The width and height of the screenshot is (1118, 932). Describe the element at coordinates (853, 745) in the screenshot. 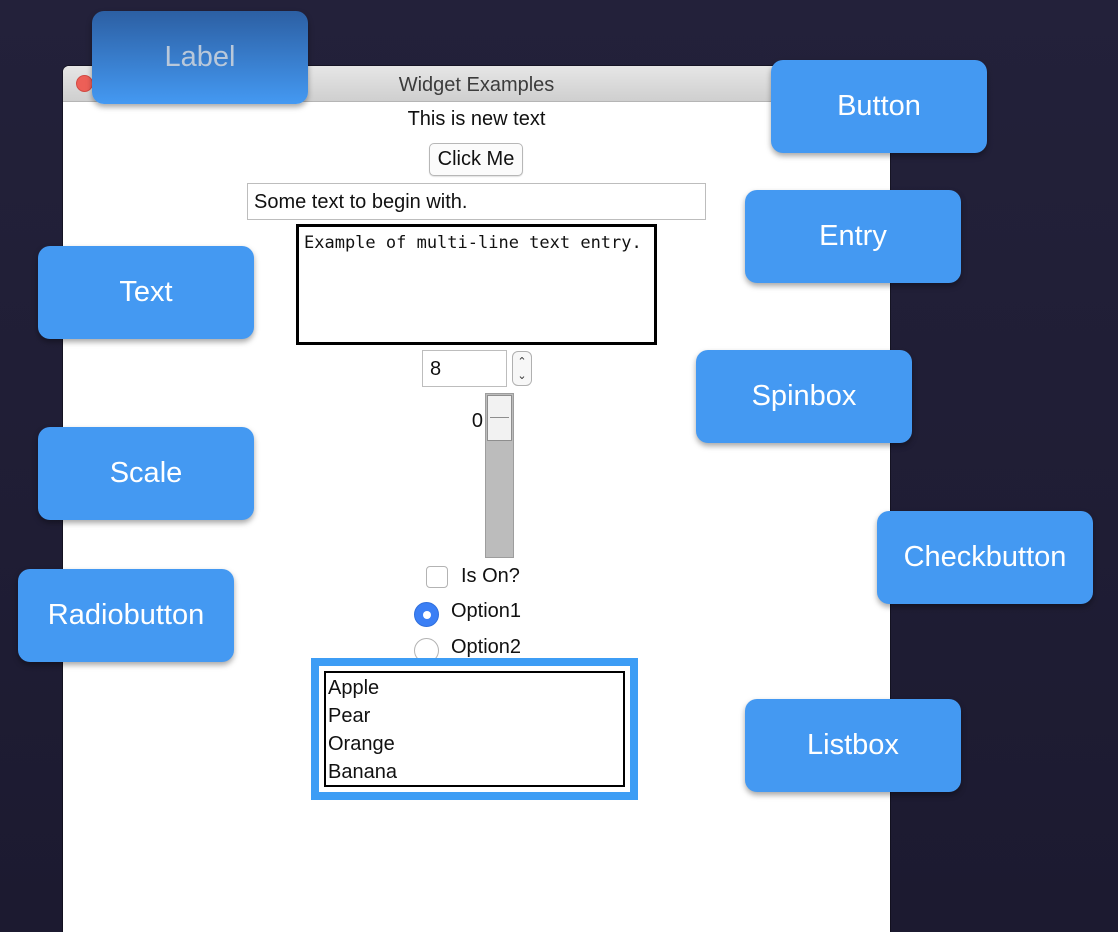

I see `callout-listbox: Listbox` at that location.